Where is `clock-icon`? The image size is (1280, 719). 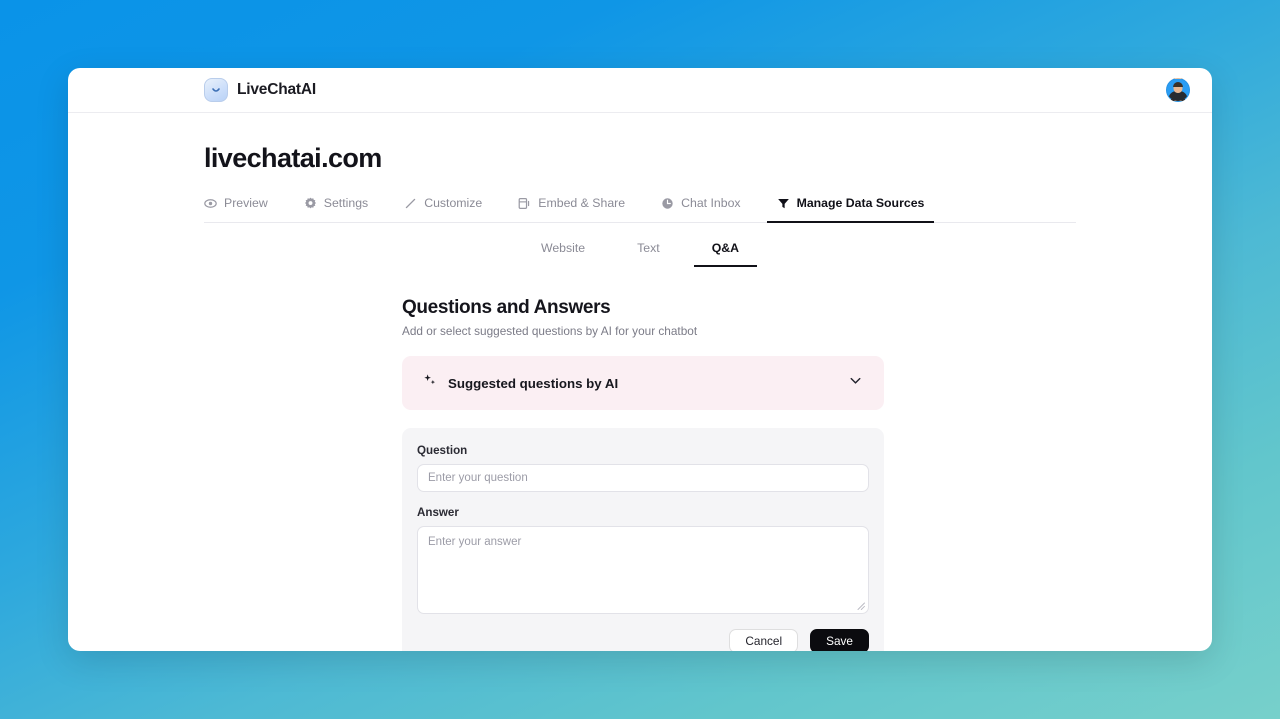
clock-icon is located at coordinates (667, 203).